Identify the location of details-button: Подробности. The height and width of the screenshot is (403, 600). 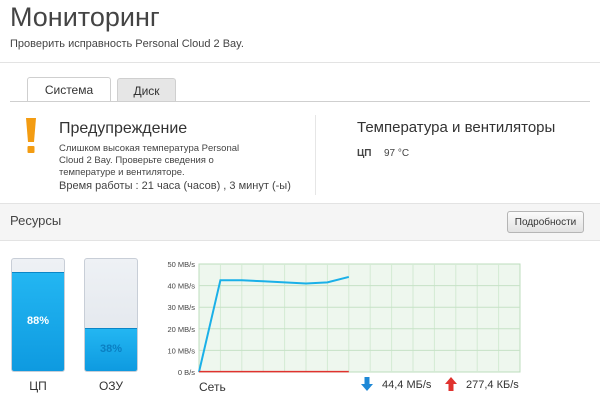
(545, 222).